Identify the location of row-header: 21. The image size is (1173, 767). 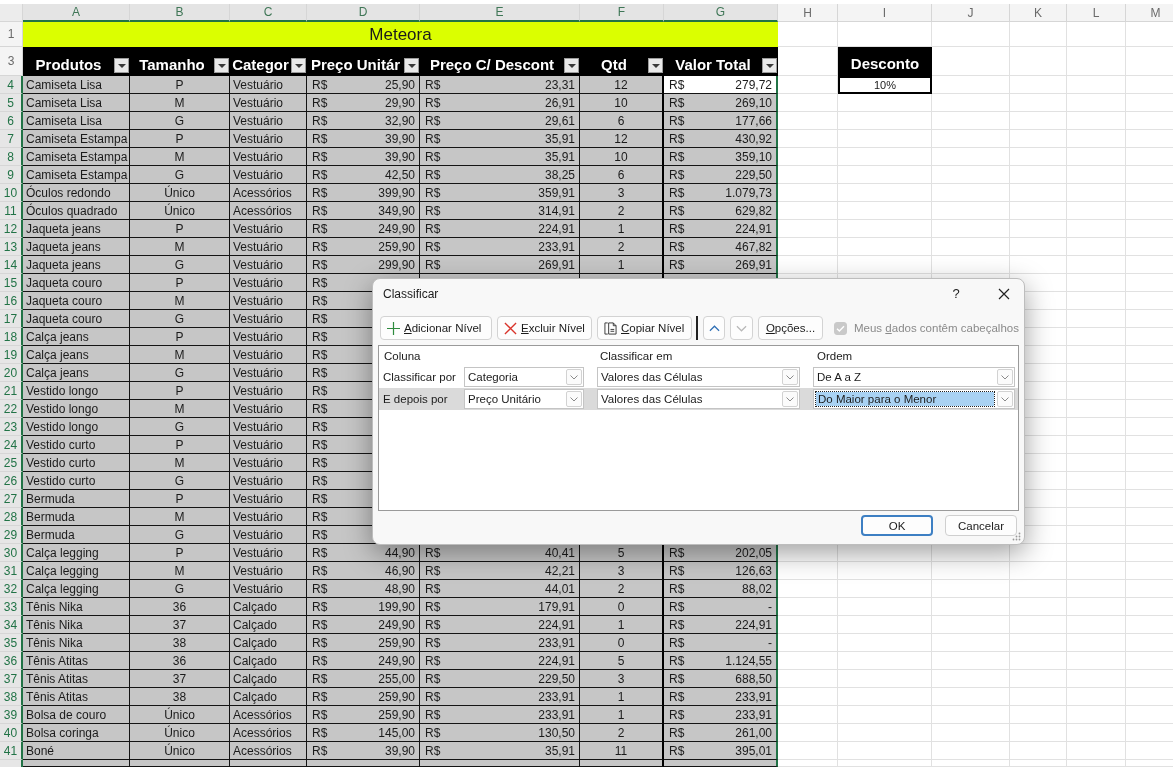
(11, 391).